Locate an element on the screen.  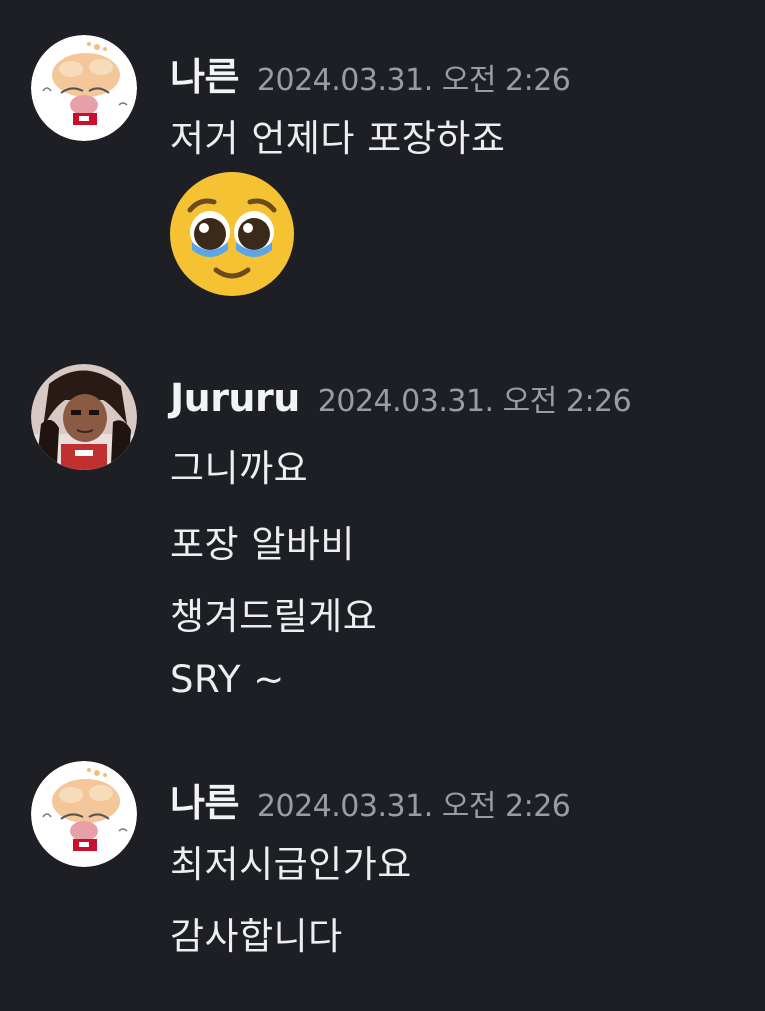
message-text: 최저시급인가요 is located at coordinates (291, 864).